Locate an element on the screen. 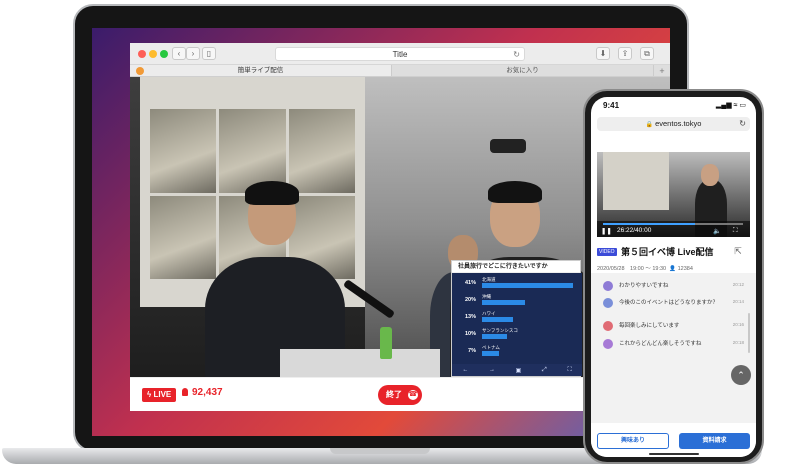 The image size is (800, 467). poll-option: 10% サンフランシスコ is located at coordinates (517, 335).